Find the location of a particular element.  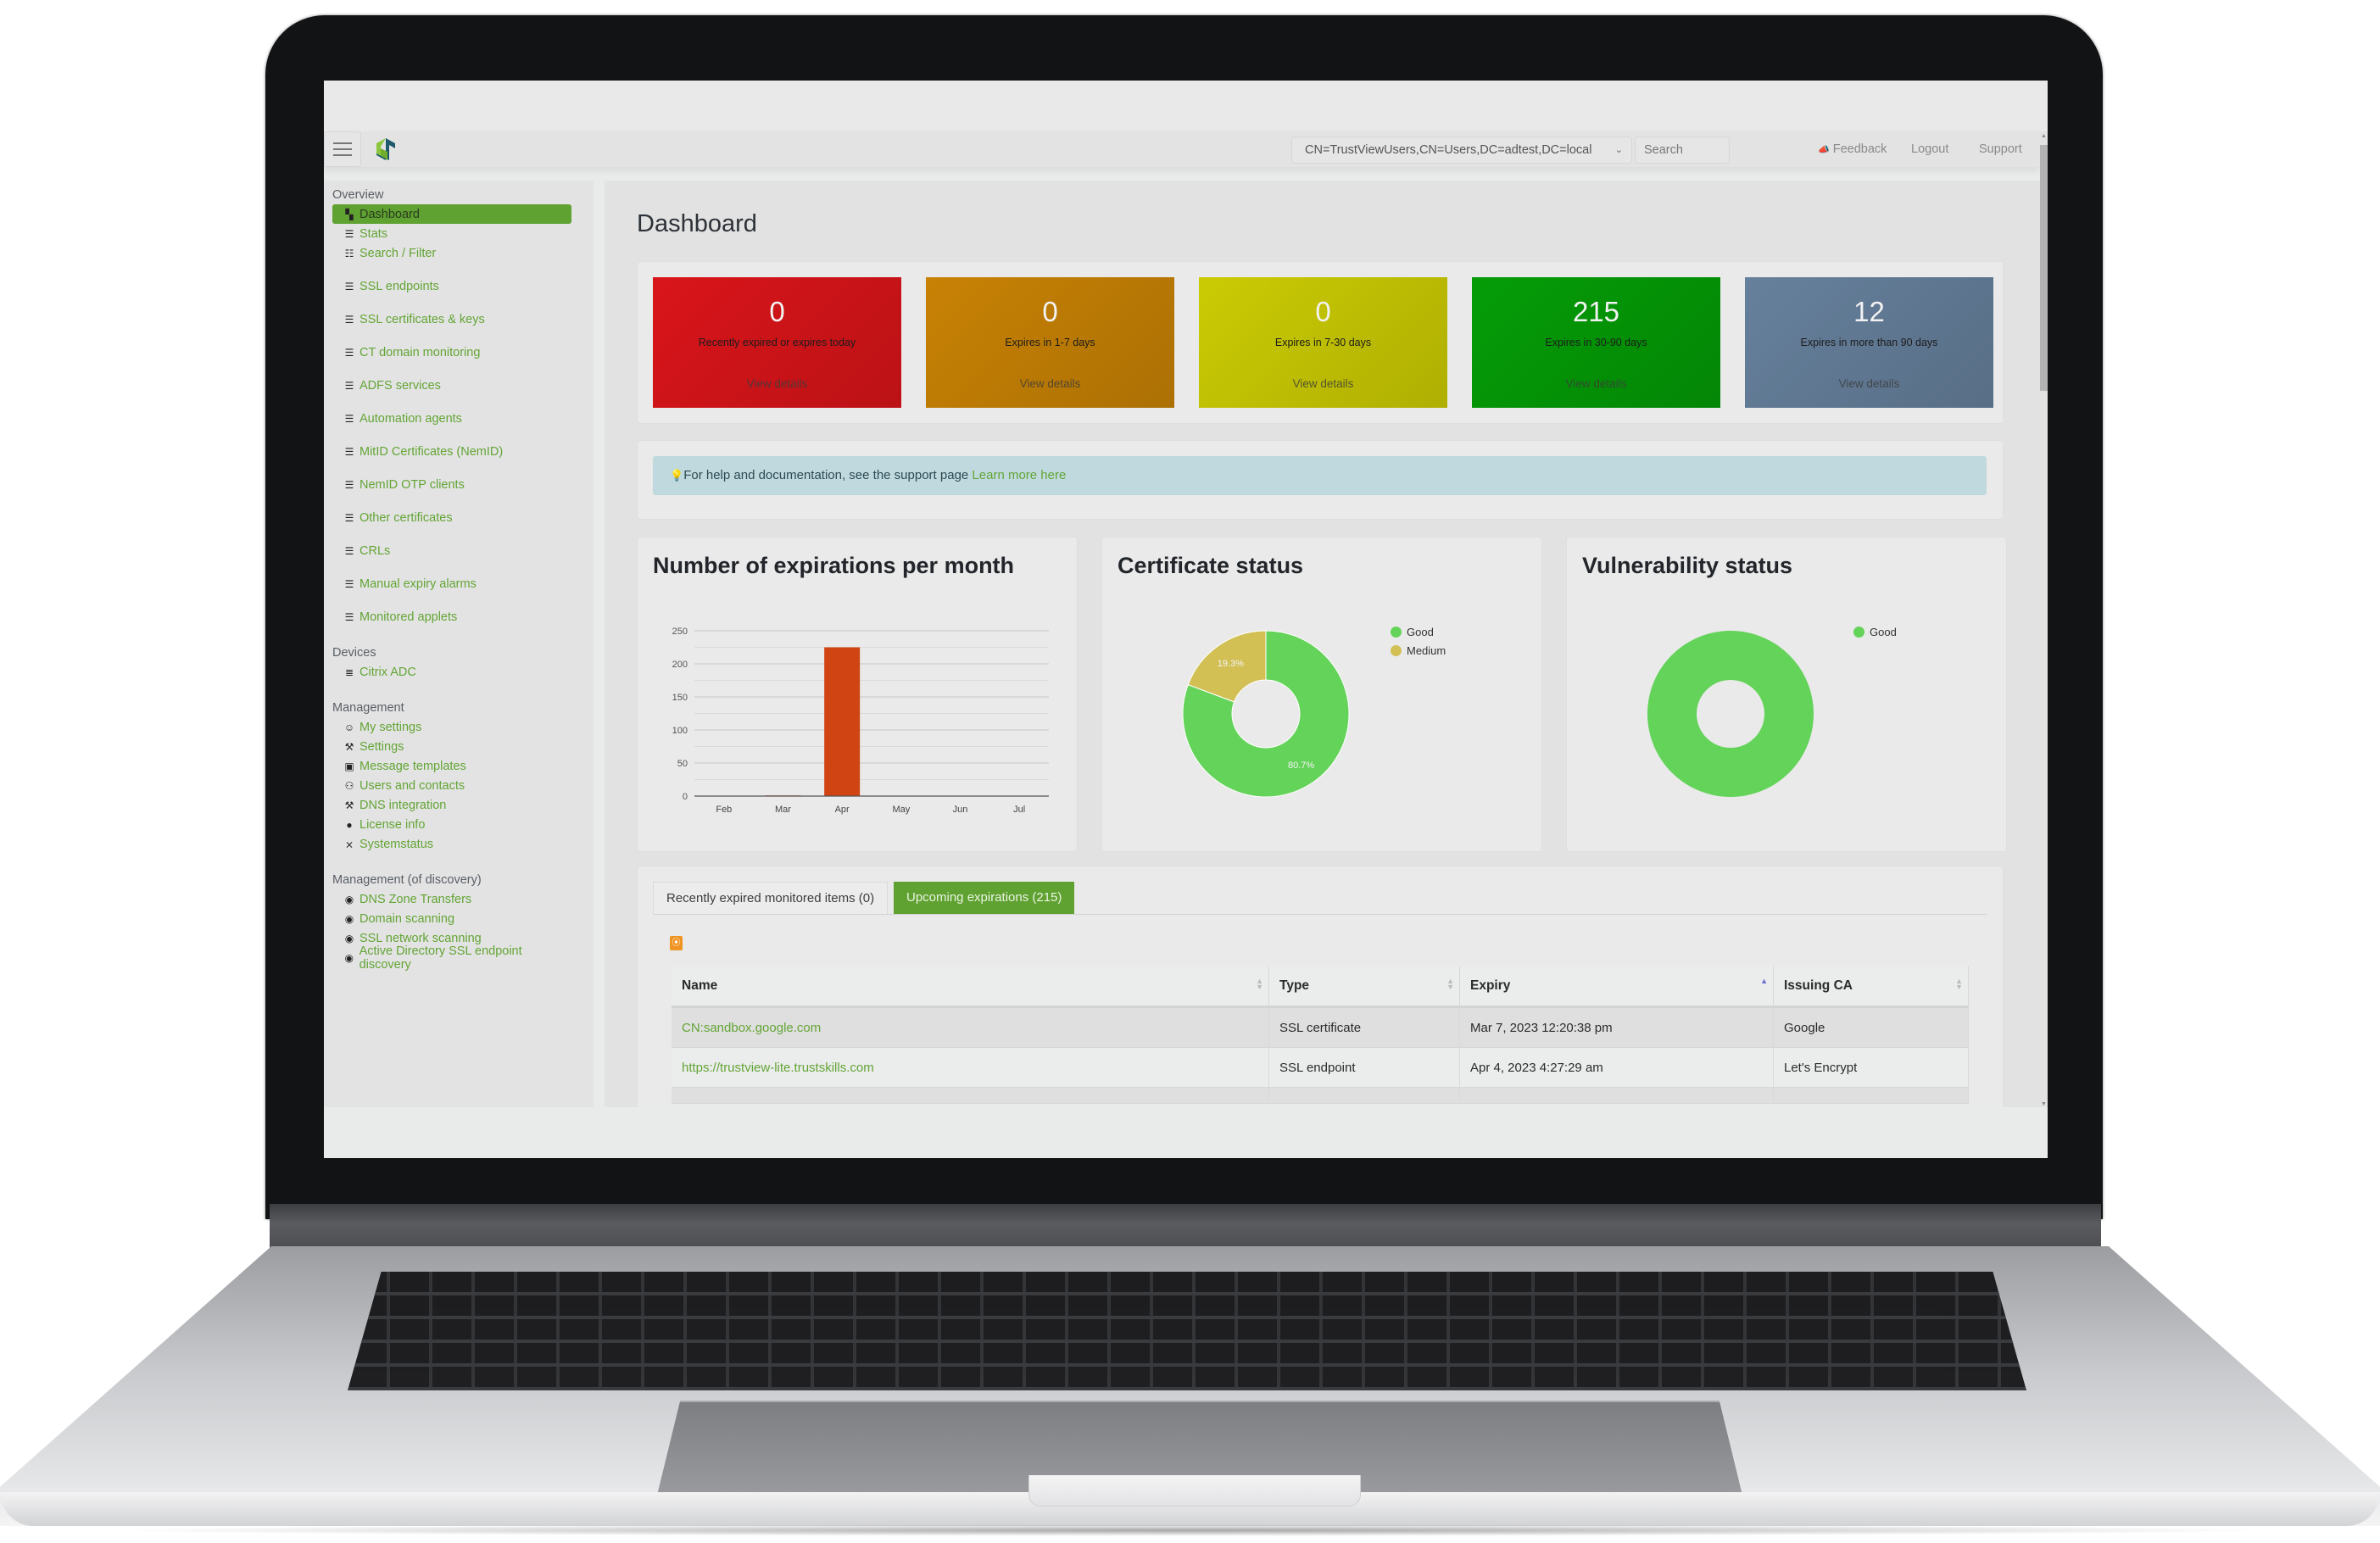

sidebar-item-active-directory-ssl-endpoint-discovery: ◉ Active Directory SSL endpoint discovery is located at coordinates (451, 958).